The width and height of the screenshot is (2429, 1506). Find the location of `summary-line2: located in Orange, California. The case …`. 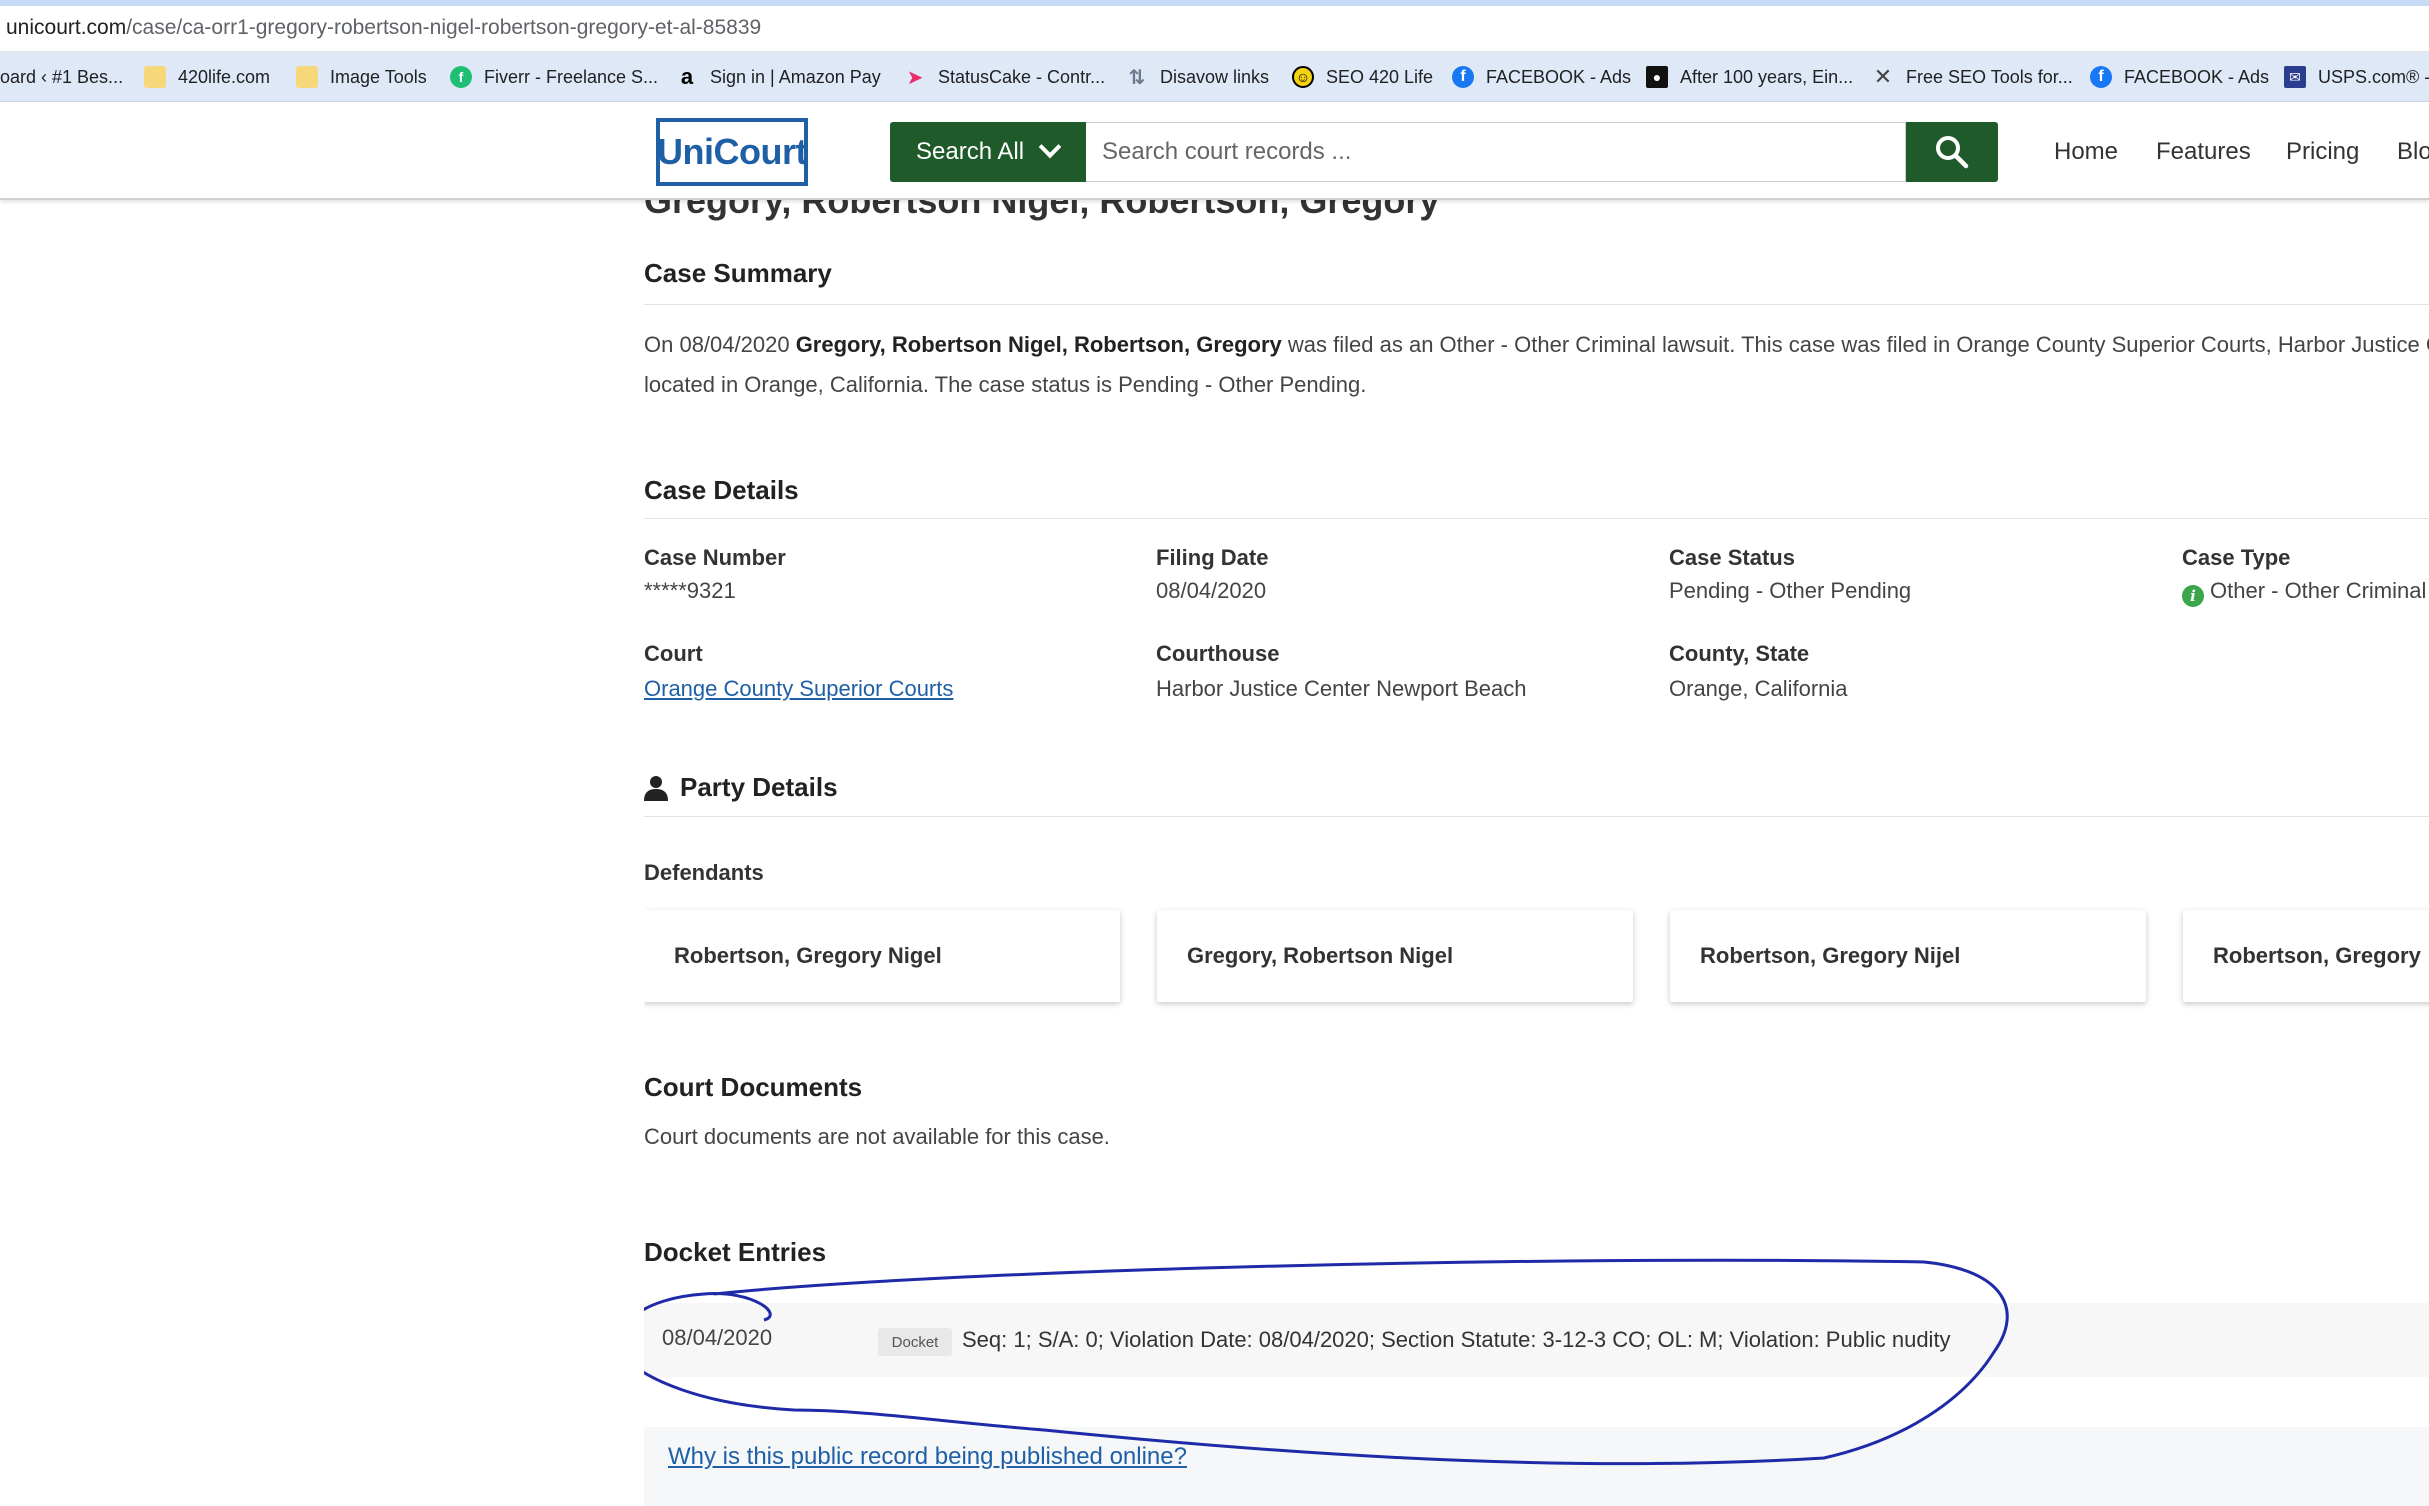

summary-line2: located in Orange, California. The case … is located at coordinates (1005, 384).